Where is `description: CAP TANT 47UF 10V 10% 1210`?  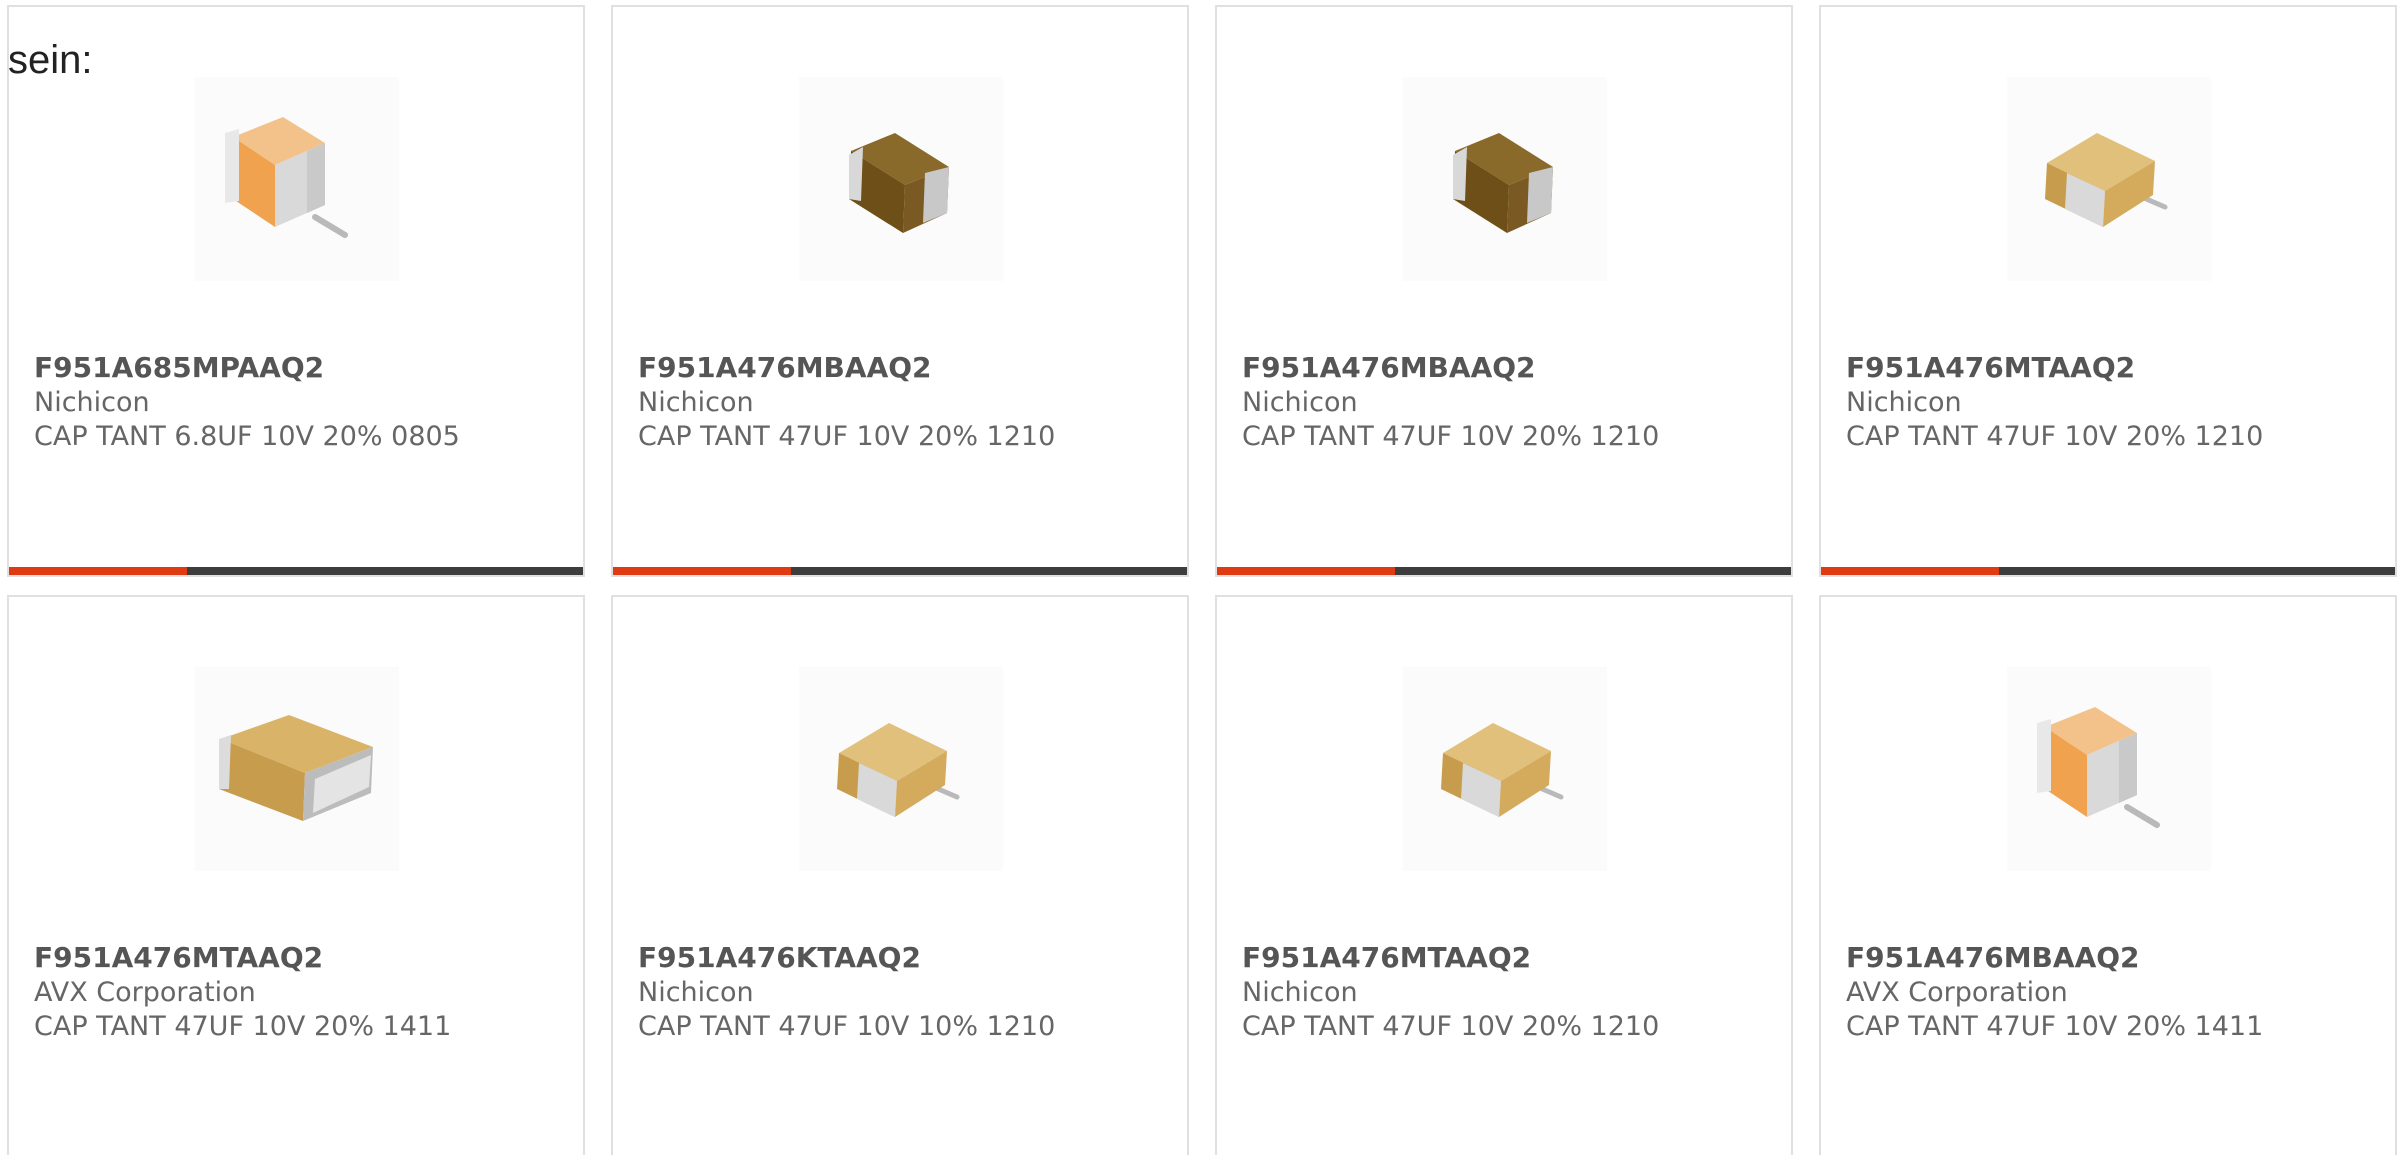
description: CAP TANT 47UF 10V 10% 1210 is located at coordinates (847, 1026).